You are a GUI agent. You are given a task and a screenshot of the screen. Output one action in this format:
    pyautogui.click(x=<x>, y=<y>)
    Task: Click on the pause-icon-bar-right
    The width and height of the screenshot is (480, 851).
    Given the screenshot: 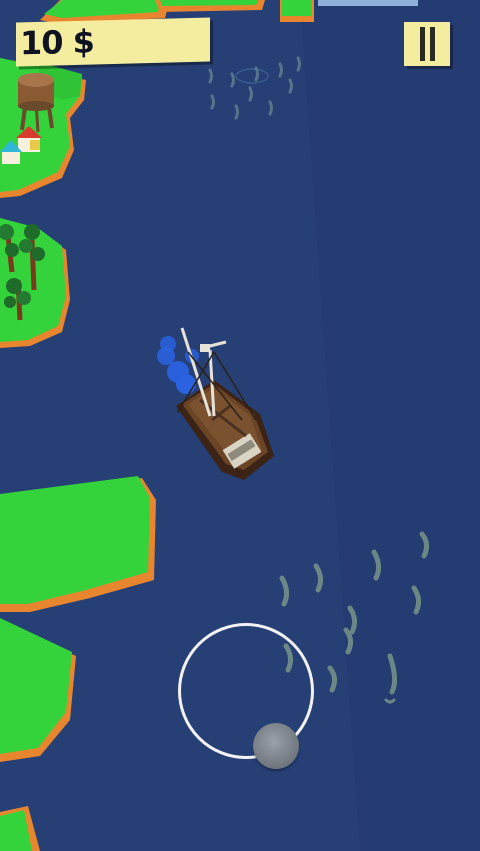 What is the action you would take?
    pyautogui.click(x=432, y=44)
    